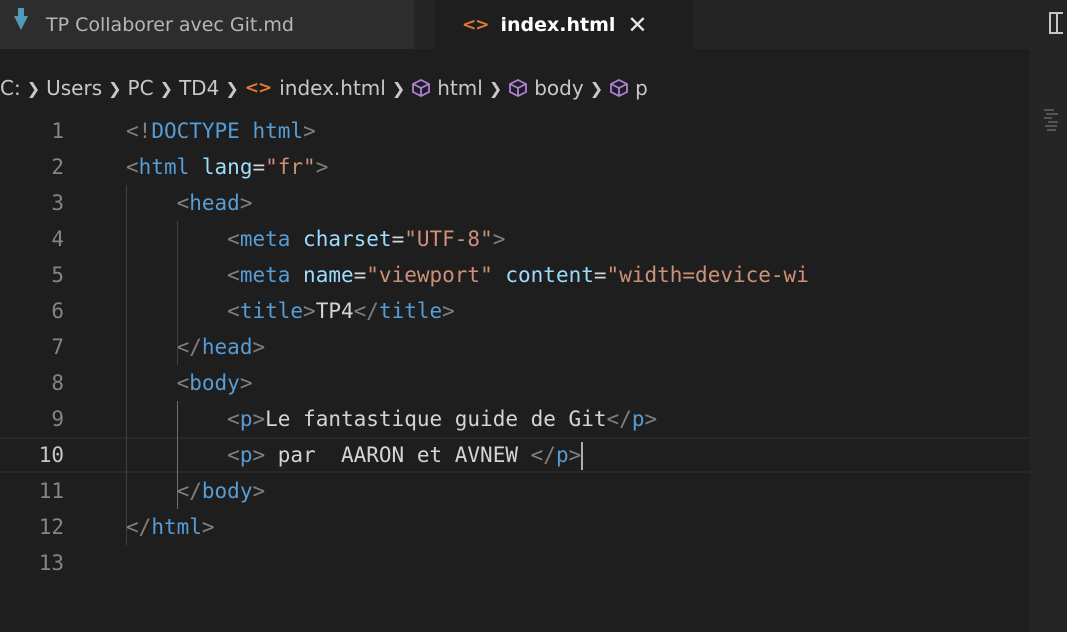 The width and height of the screenshot is (1067, 632). What do you see at coordinates (641, 88) in the screenshot?
I see `breadcrumb-p-label: p` at bounding box center [641, 88].